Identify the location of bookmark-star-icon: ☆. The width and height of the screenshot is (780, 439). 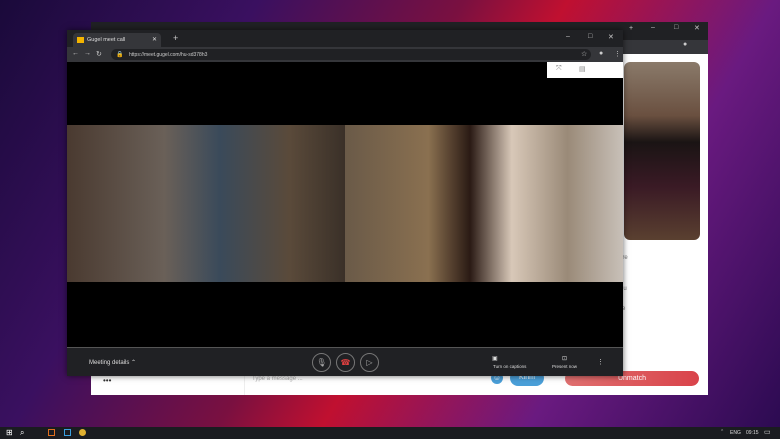
(584, 54).